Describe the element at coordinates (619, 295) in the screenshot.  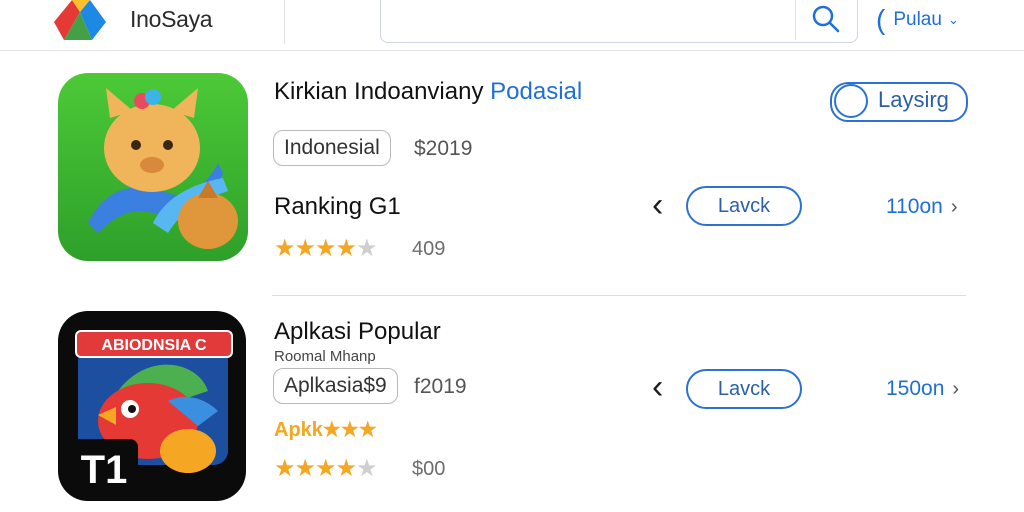
I see `row-divider` at that location.